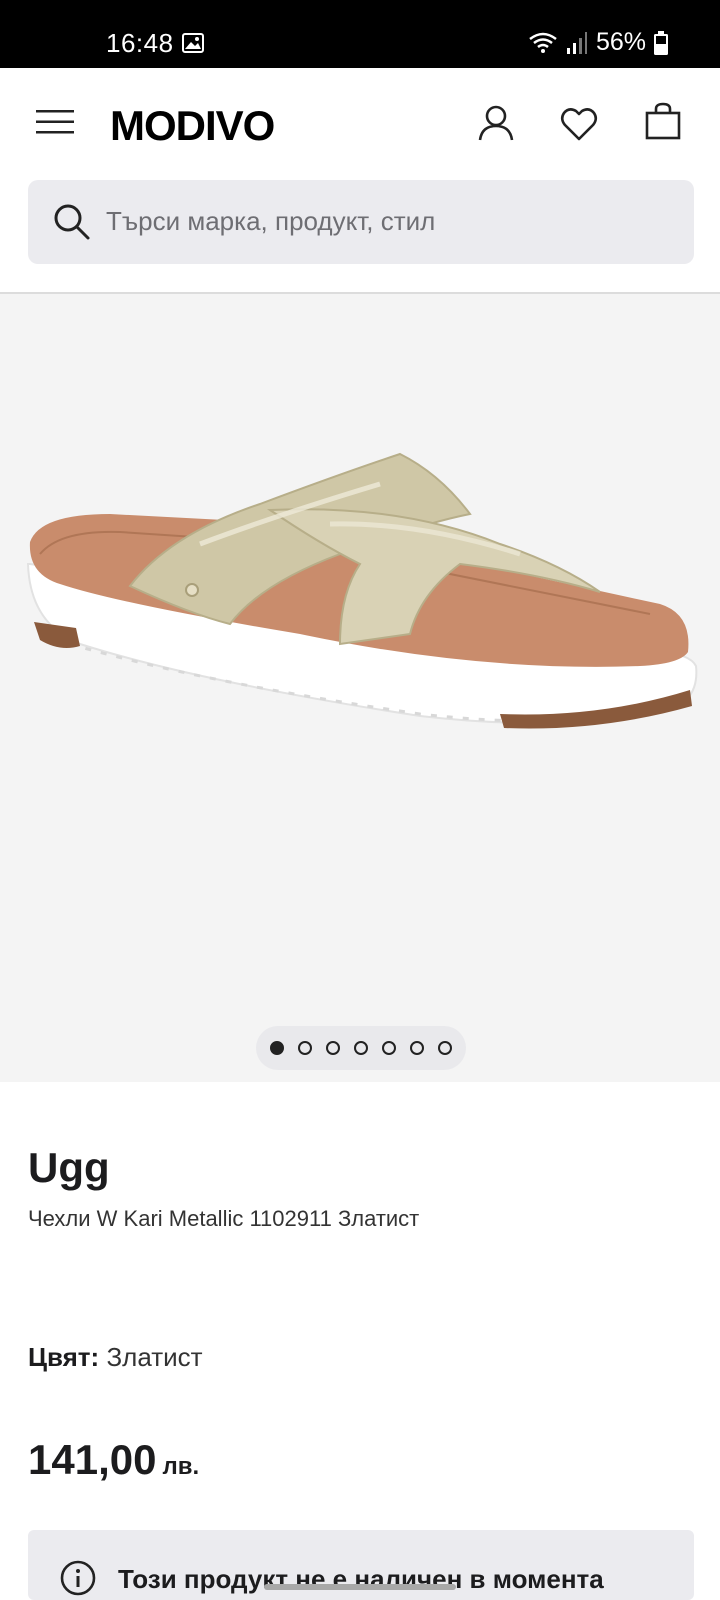 Image resolution: width=720 pixels, height=1600 pixels. I want to click on search-icon, so click(72, 222).